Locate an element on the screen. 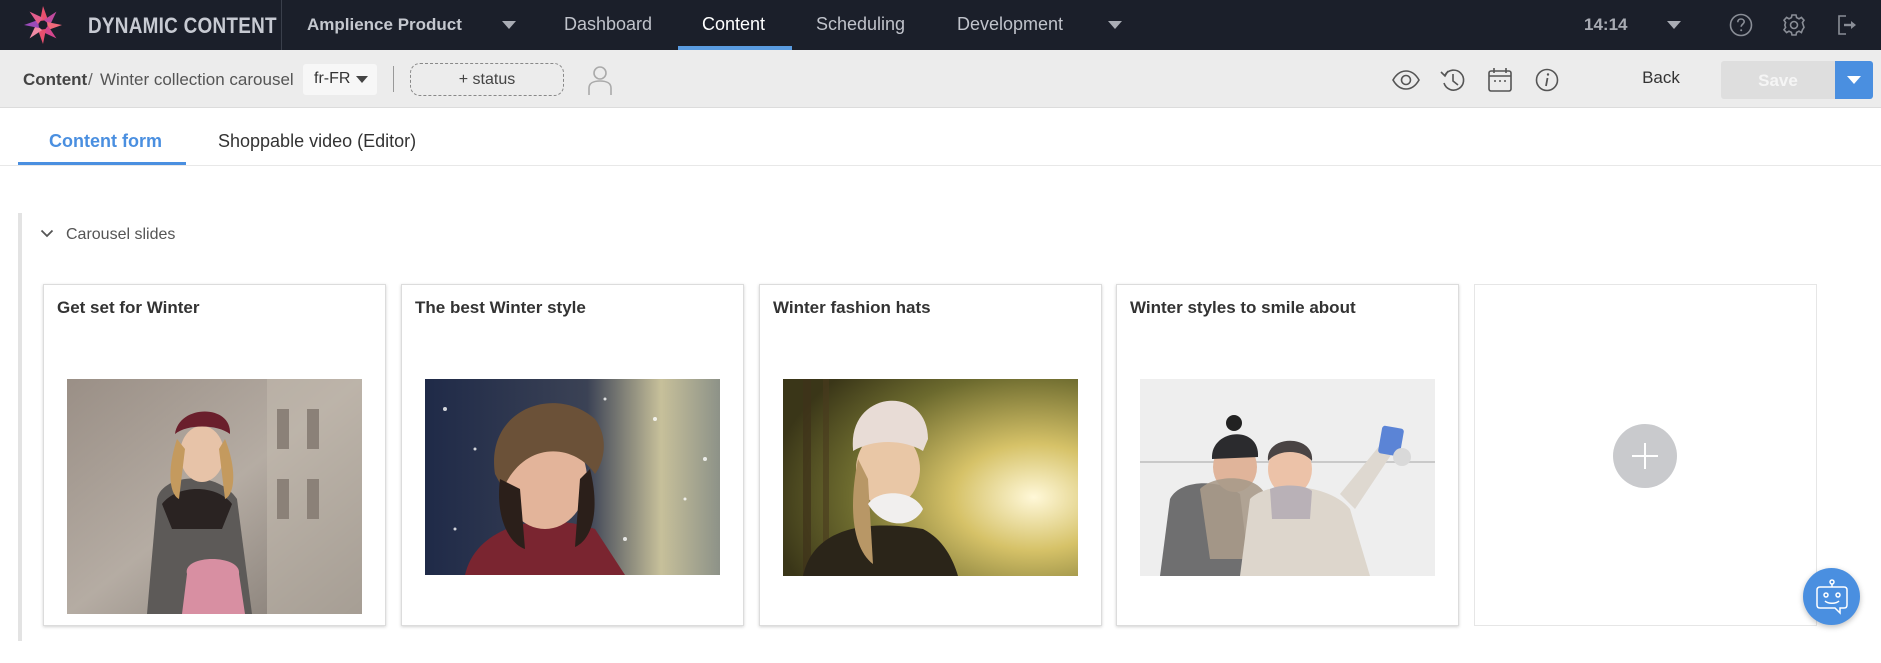 Image resolution: width=1881 pixels, height=663 pixels. save-button: Save is located at coordinates (1778, 80).